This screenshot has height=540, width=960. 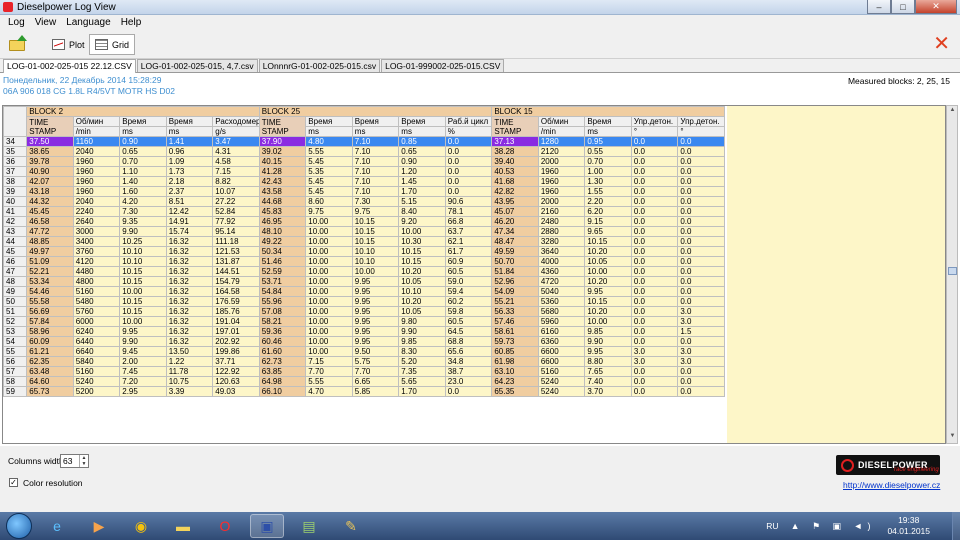 What do you see at coordinates (375, 381) in the screenshot?
I see `grid-cell: 6.65` at bounding box center [375, 381].